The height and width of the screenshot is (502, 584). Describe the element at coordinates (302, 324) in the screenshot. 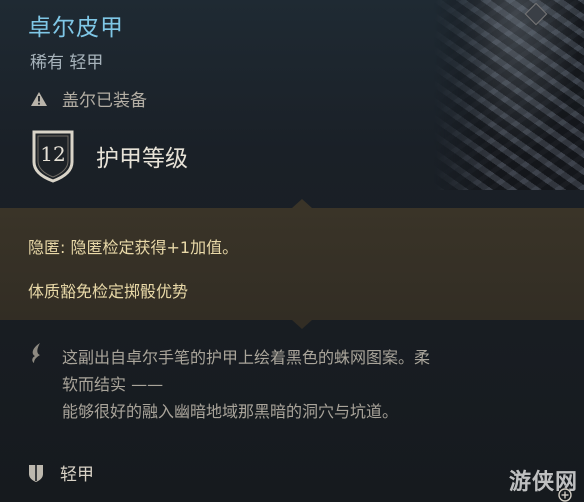

I see `panel-notch-bottom` at that location.